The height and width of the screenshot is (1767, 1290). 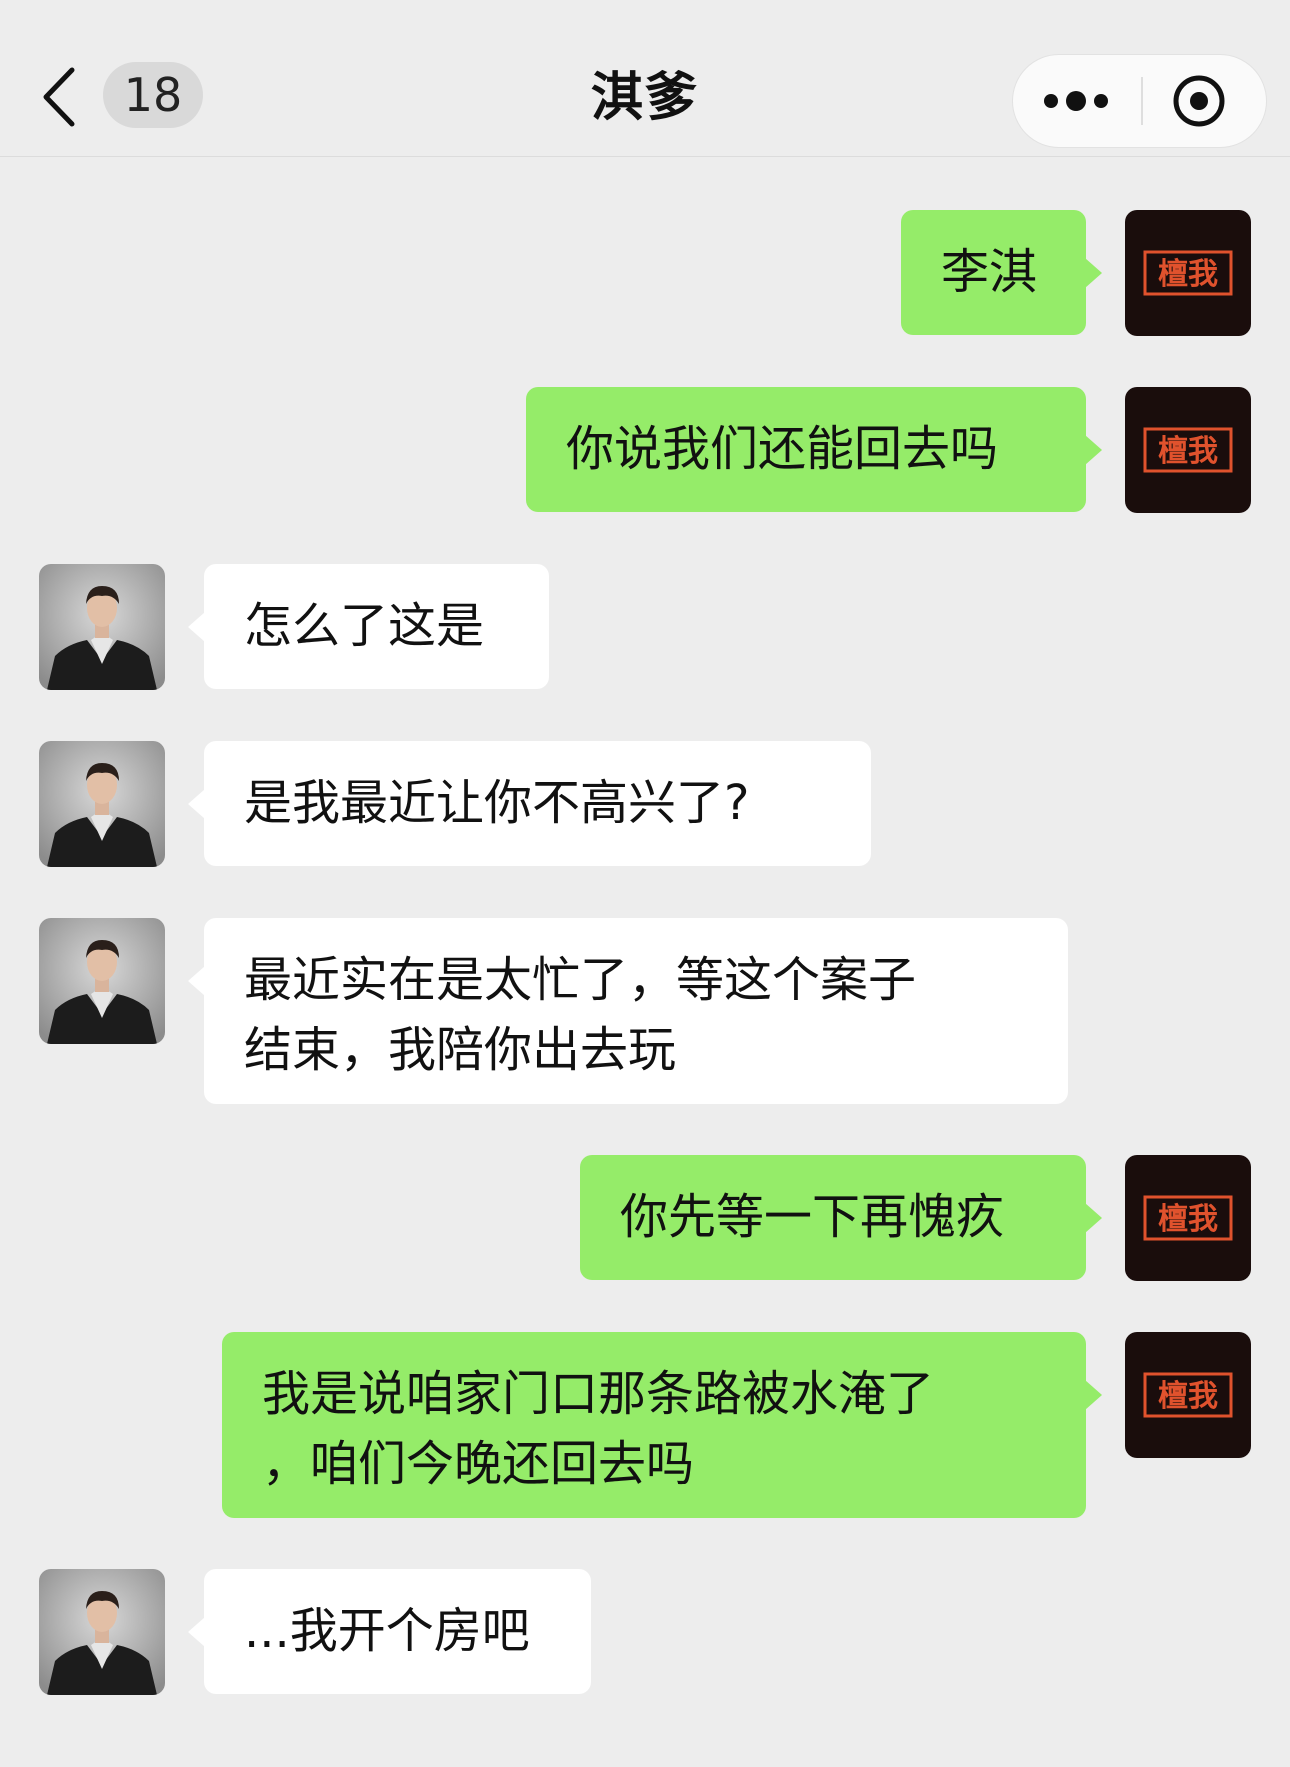 What do you see at coordinates (814, 449) in the screenshot?
I see `message-bubble-outgoing: 你说我们还能回去吗` at bounding box center [814, 449].